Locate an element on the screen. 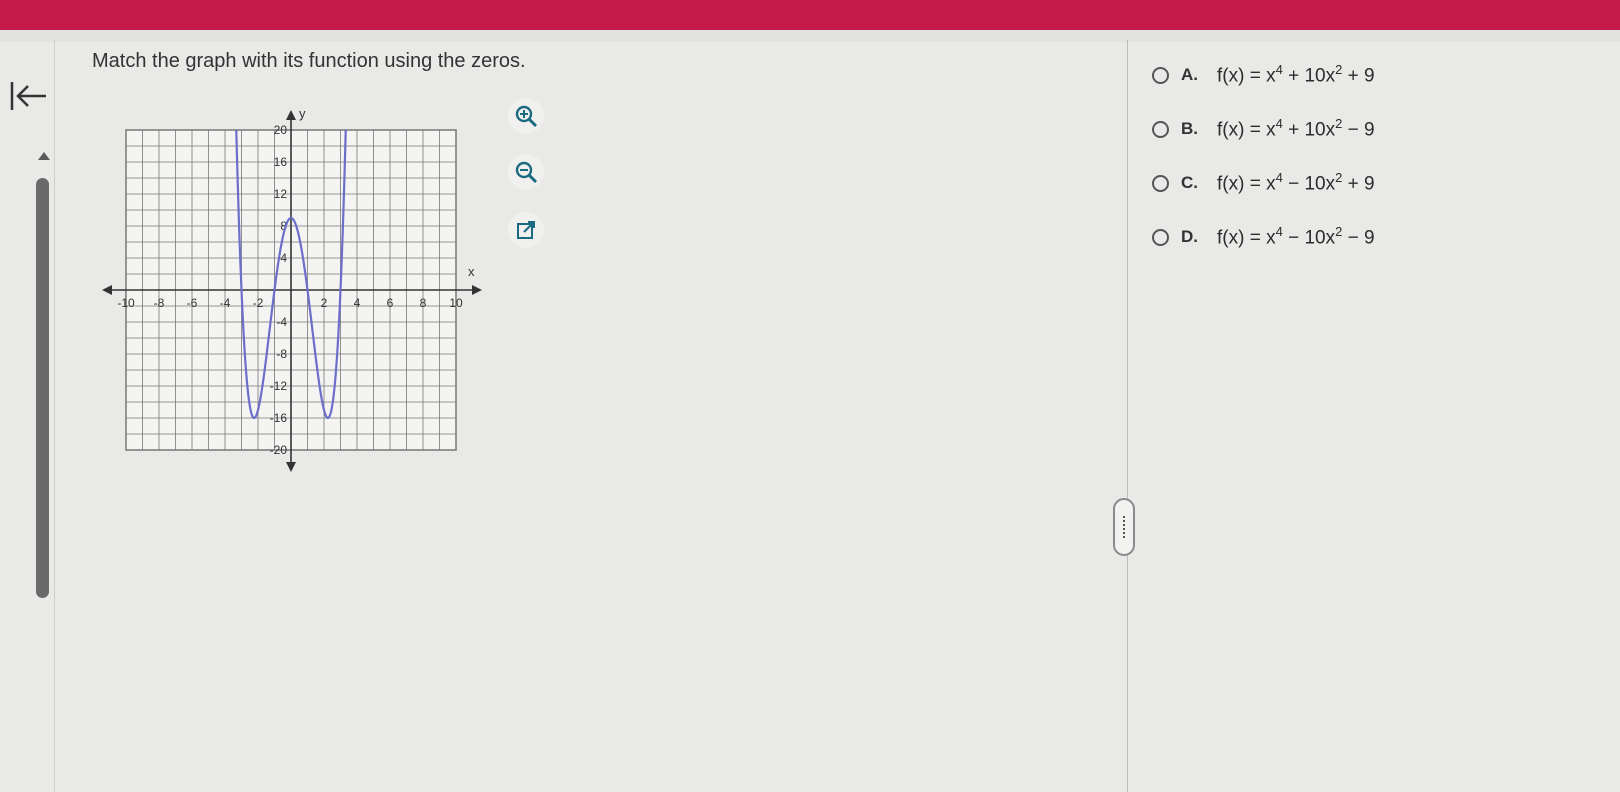 The width and height of the screenshot is (1620, 792). x-tick-label: -6 is located at coordinates (192, 303).